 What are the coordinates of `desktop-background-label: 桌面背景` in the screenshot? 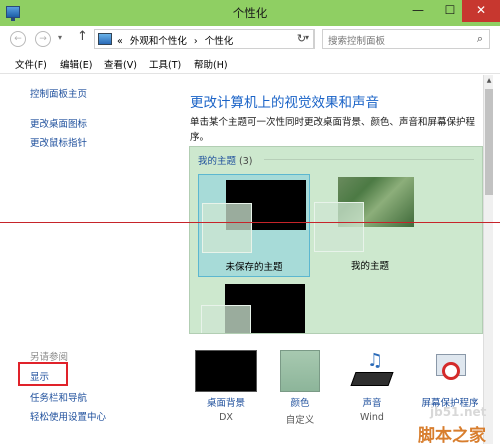 It's located at (226, 402).